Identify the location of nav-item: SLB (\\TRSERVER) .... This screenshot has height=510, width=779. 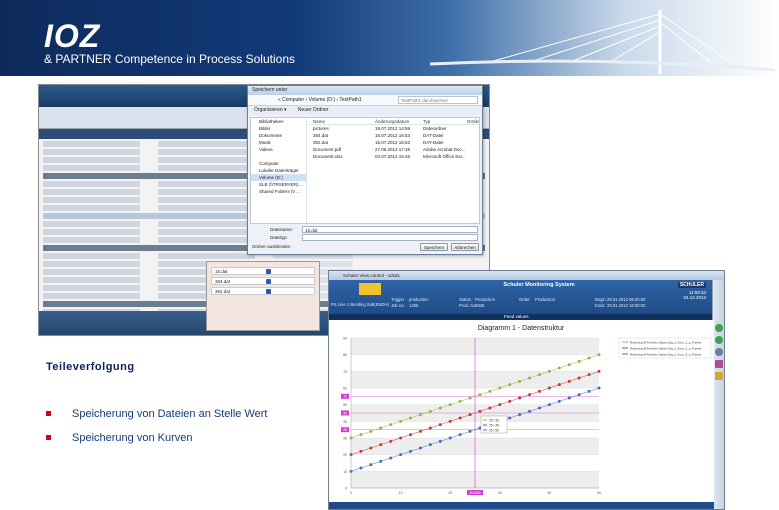
(278, 184).